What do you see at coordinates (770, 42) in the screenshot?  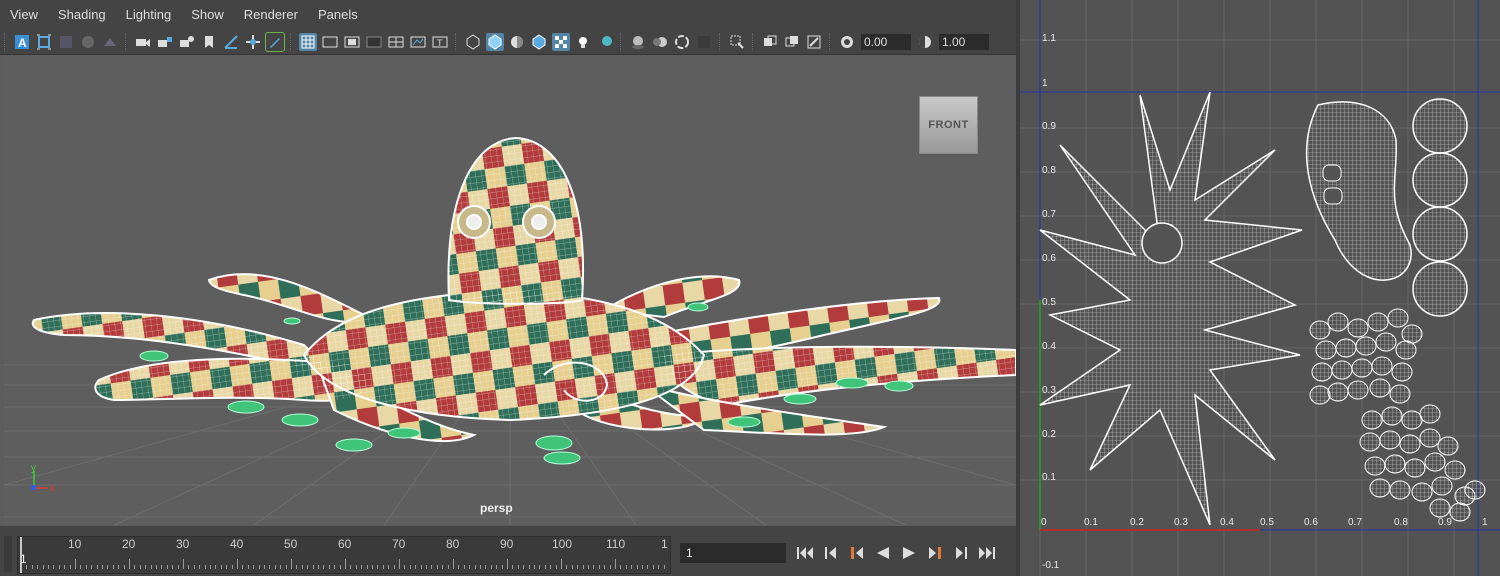 I see `xray-icon` at bounding box center [770, 42].